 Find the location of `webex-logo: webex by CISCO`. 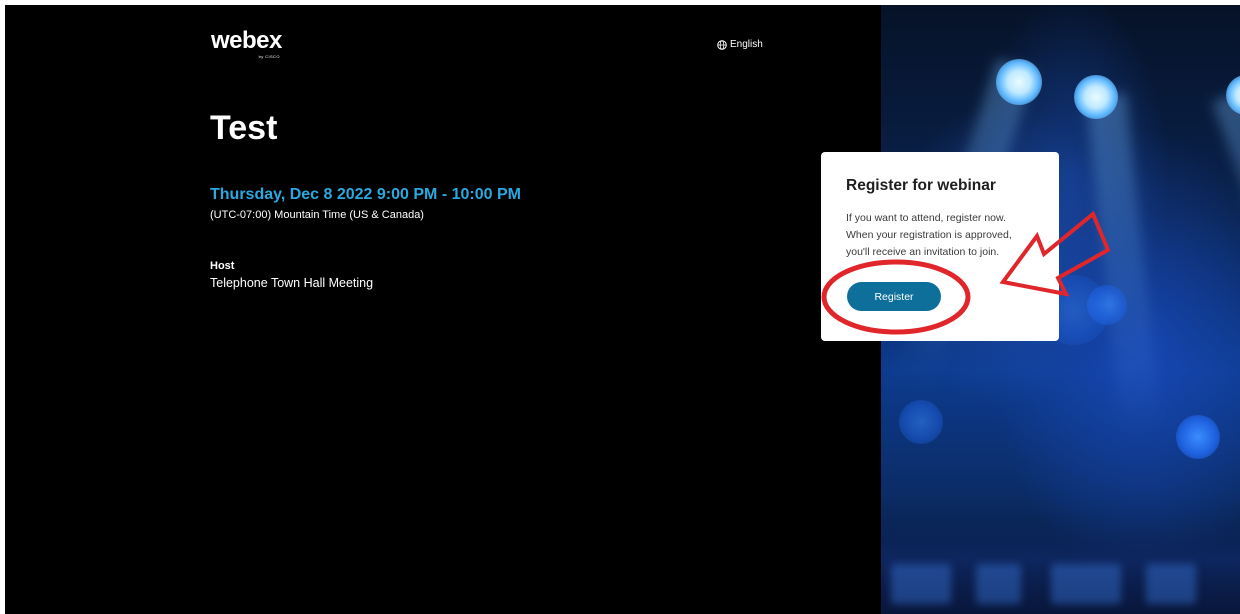

webex-logo: webex by CISCO is located at coordinates (246, 43).